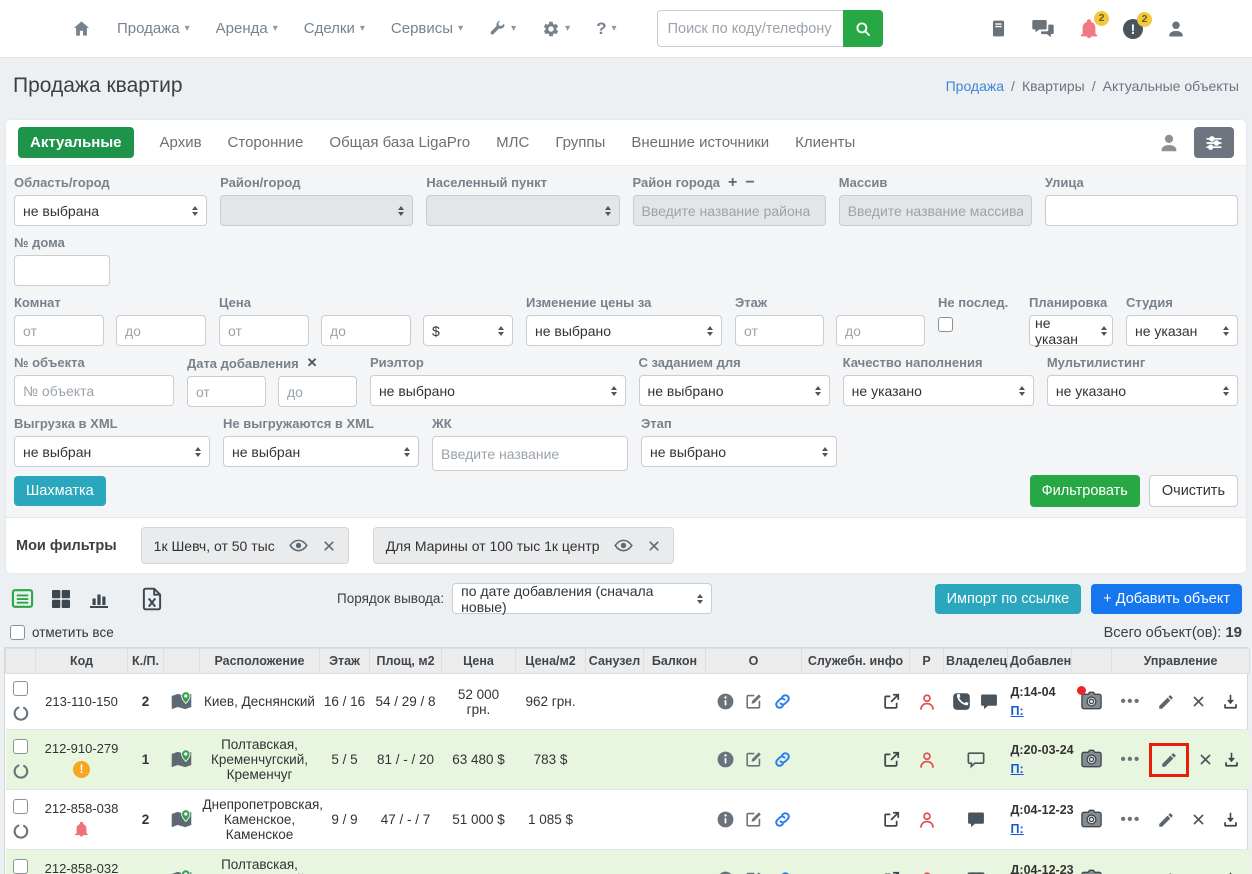 This screenshot has height=874, width=1252. What do you see at coordinates (862, 28) in the screenshot?
I see `search-button` at bounding box center [862, 28].